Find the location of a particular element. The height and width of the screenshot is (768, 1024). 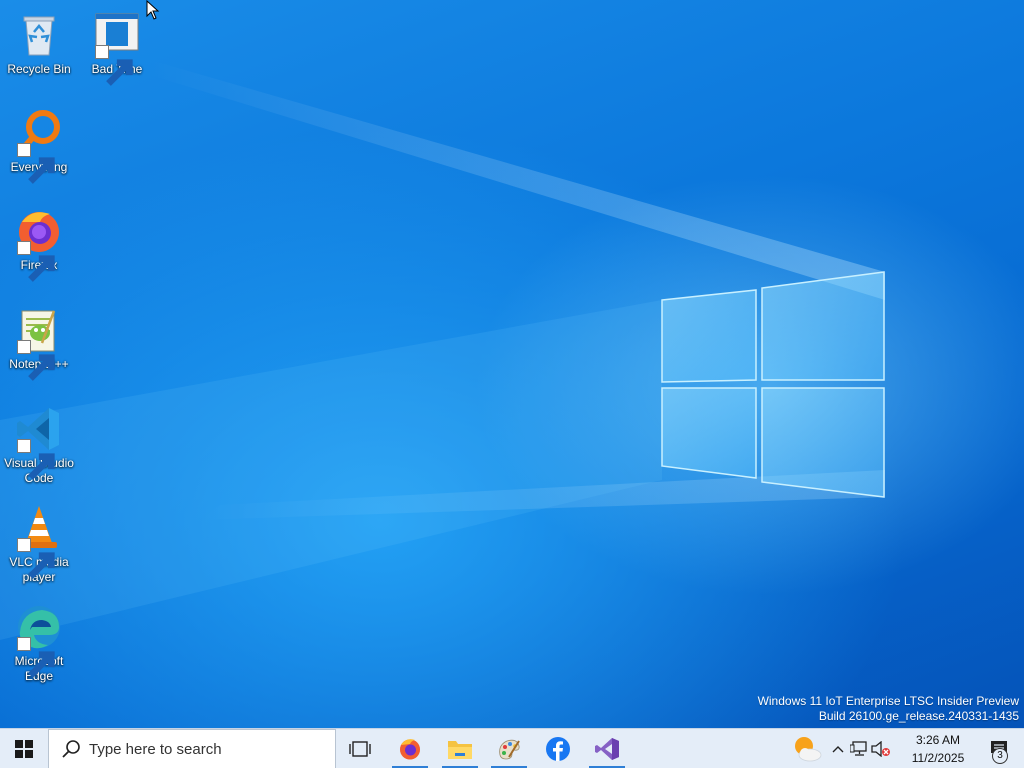

taskbar-search-box is located at coordinates (192, 748).